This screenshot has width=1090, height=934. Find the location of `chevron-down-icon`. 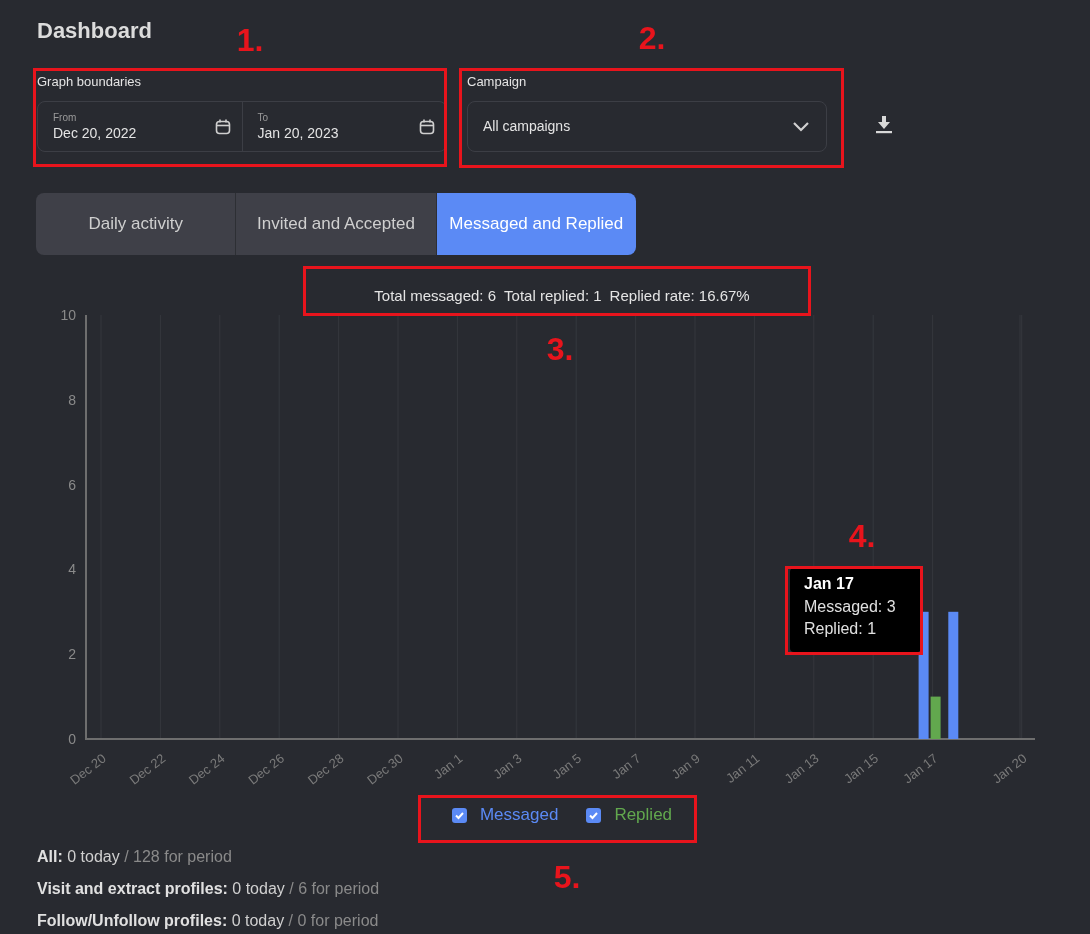

chevron-down-icon is located at coordinates (801, 126).